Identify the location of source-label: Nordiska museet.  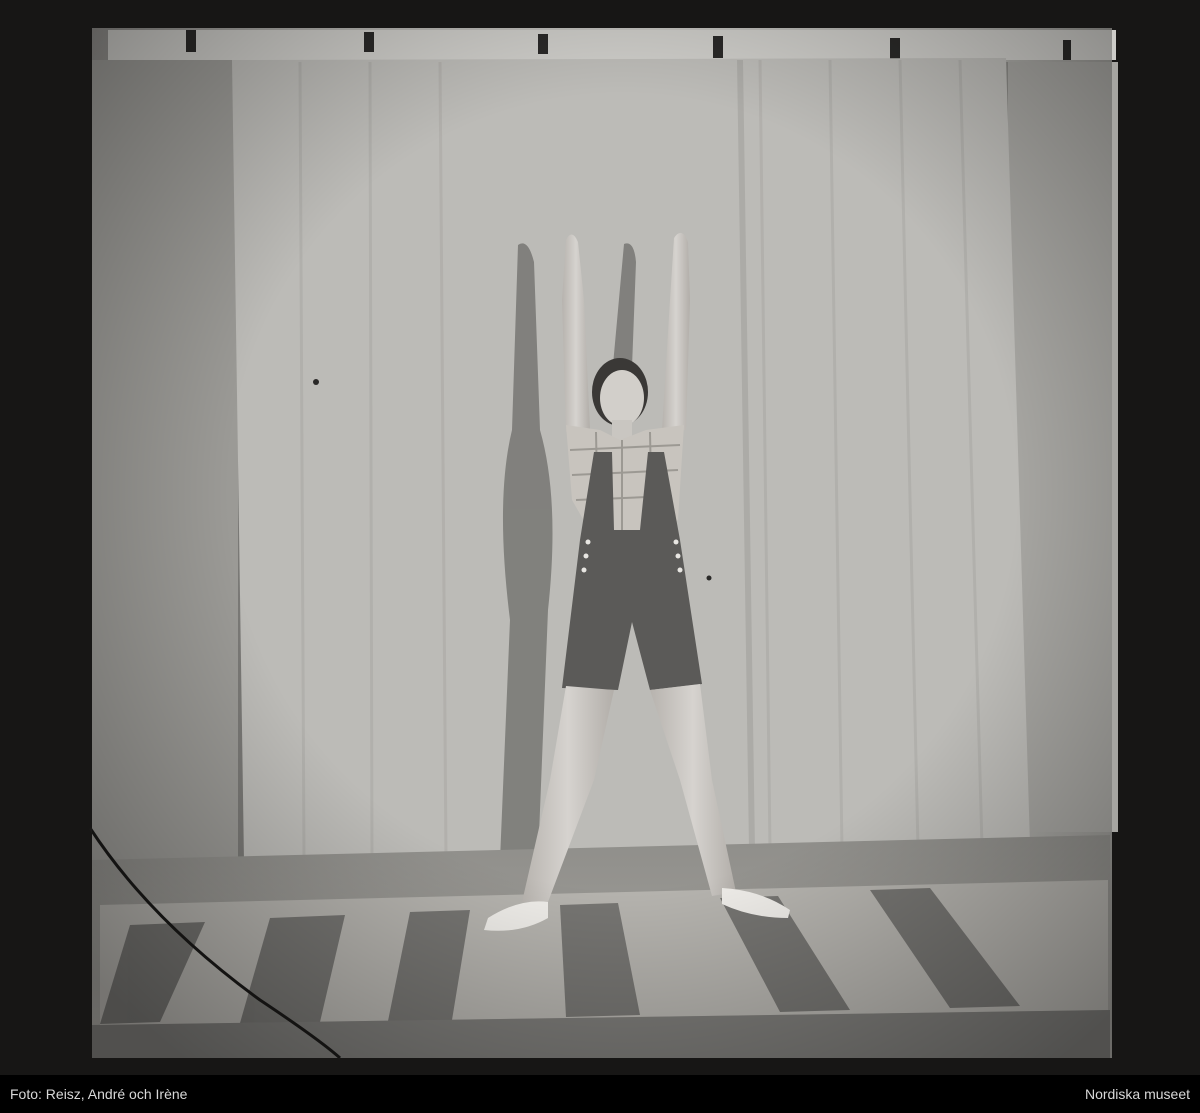
(1137, 1094).